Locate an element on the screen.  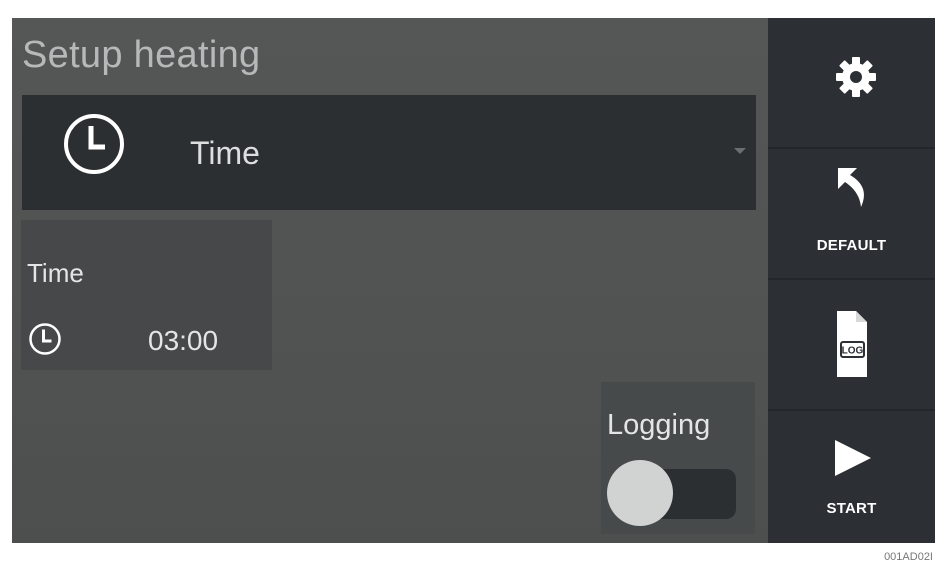
log-file-icon: LOG is located at coordinates (852, 344).